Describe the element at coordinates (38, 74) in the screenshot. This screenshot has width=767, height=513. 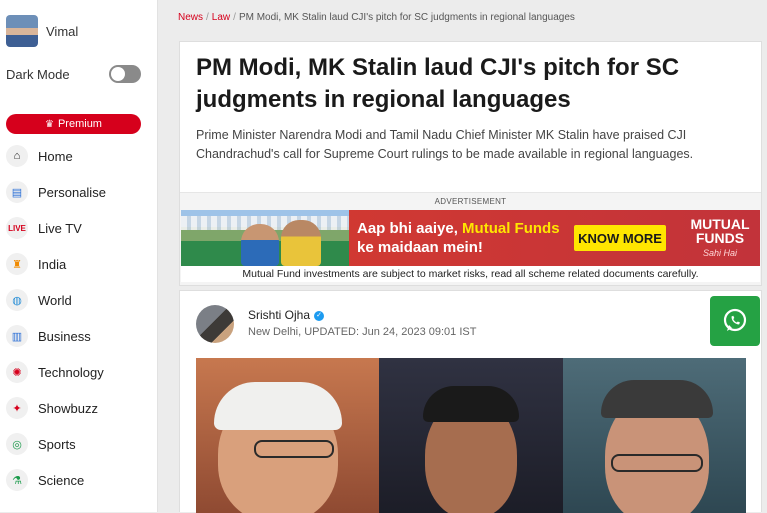
I see `dark-mode-label: Dark Mode` at that location.